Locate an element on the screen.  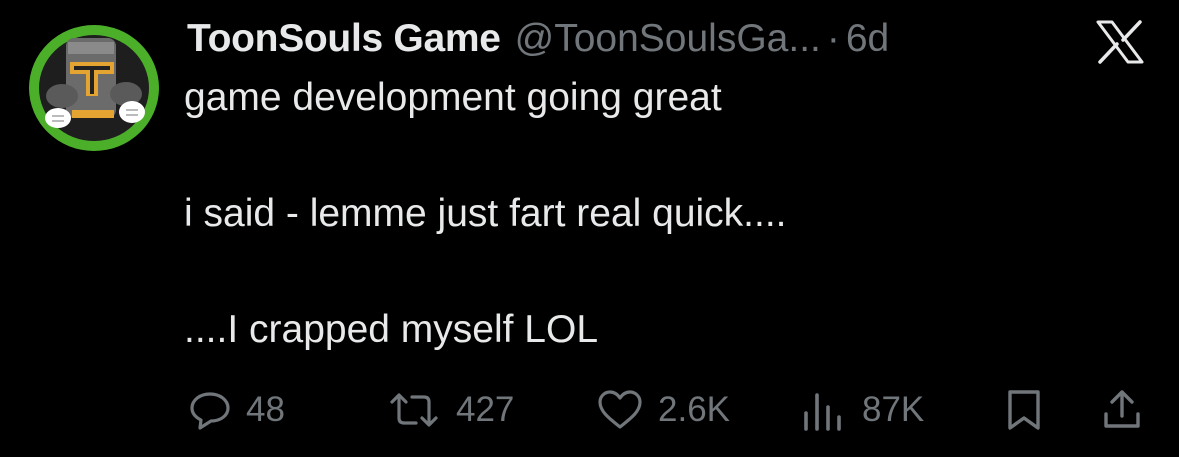
repost-button: 427 is located at coordinates (450, 410).